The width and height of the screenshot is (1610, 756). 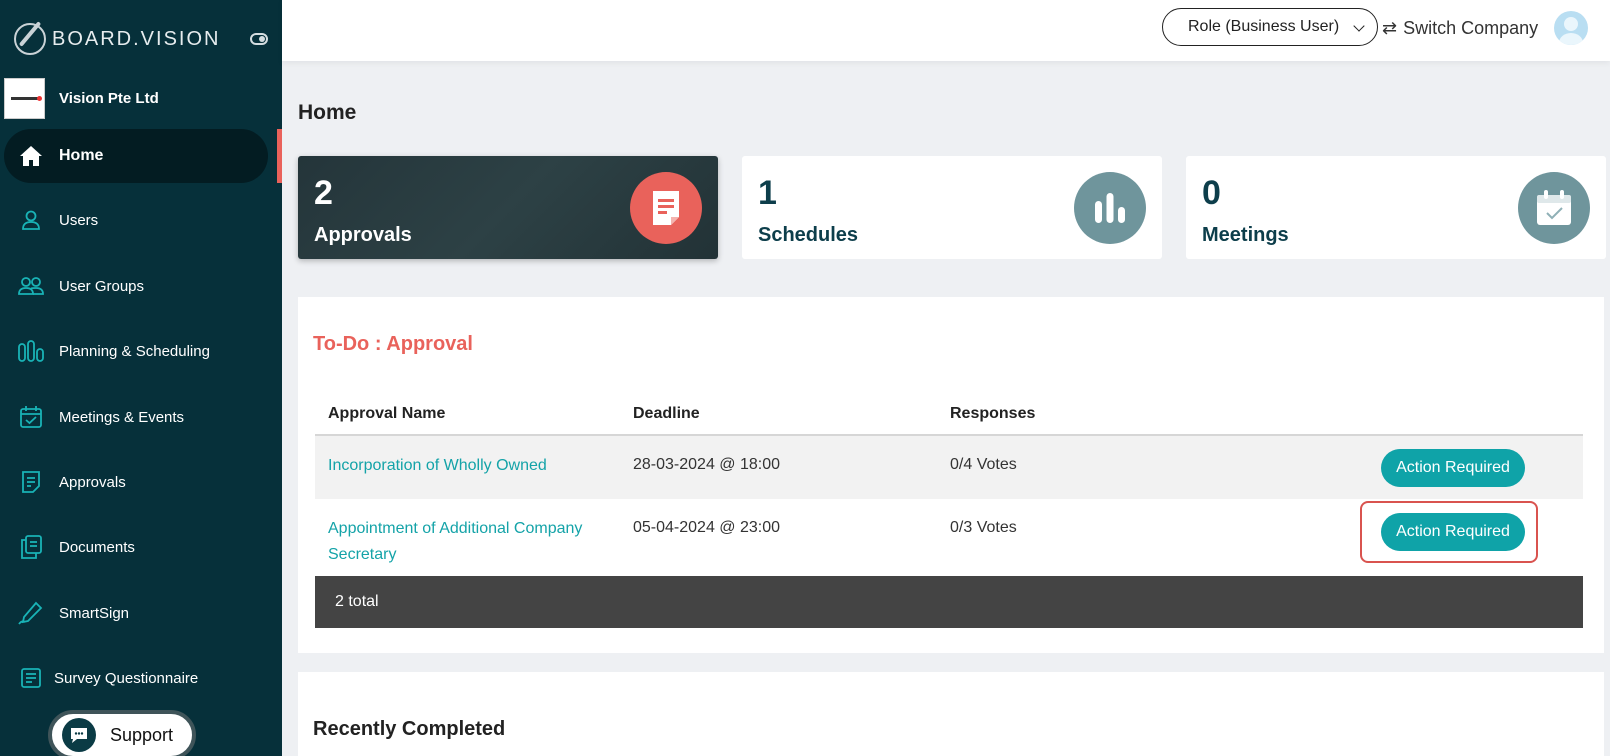 What do you see at coordinates (31, 482) in the screenshot?
I see `document-icon` at bounding box center [31, 482].